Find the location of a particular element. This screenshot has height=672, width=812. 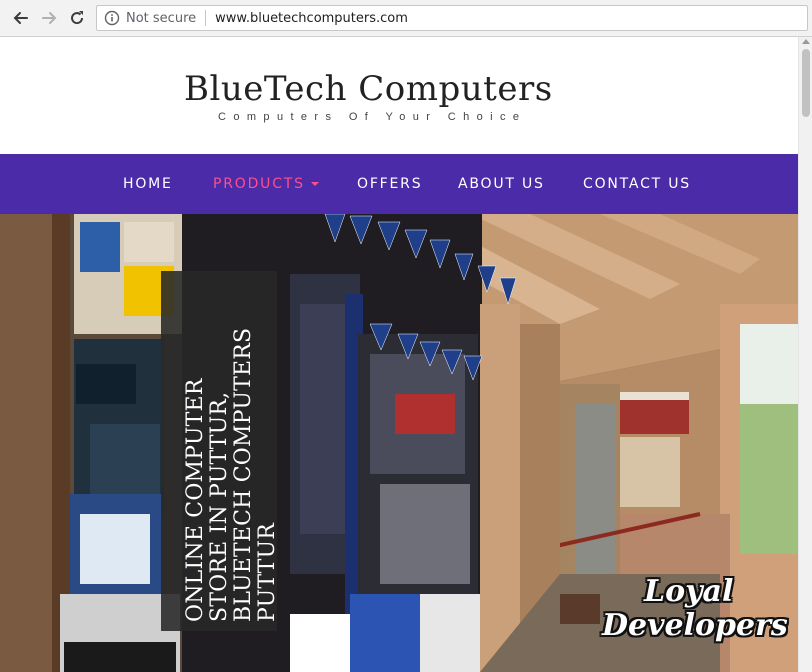

site-title: BlueTech Computers is located at coordinates (368, 89).